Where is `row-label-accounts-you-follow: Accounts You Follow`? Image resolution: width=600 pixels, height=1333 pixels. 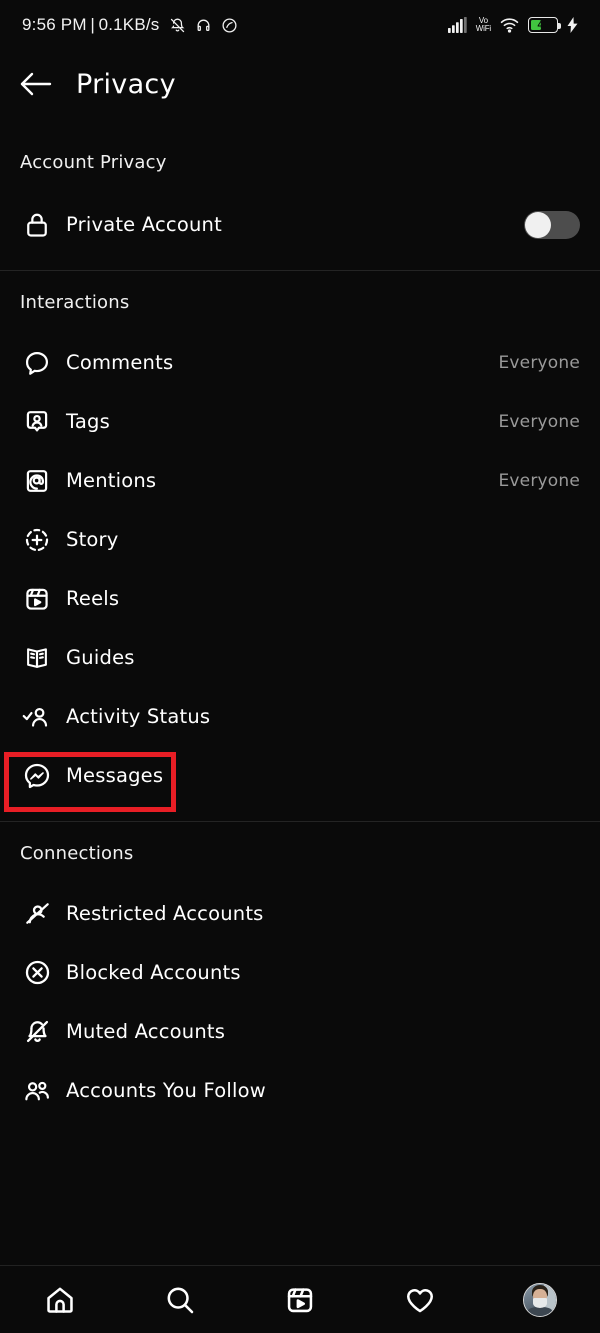
row-label-accounts-you-follow: Accounts You Follow is located at coordinates (166, 1090).